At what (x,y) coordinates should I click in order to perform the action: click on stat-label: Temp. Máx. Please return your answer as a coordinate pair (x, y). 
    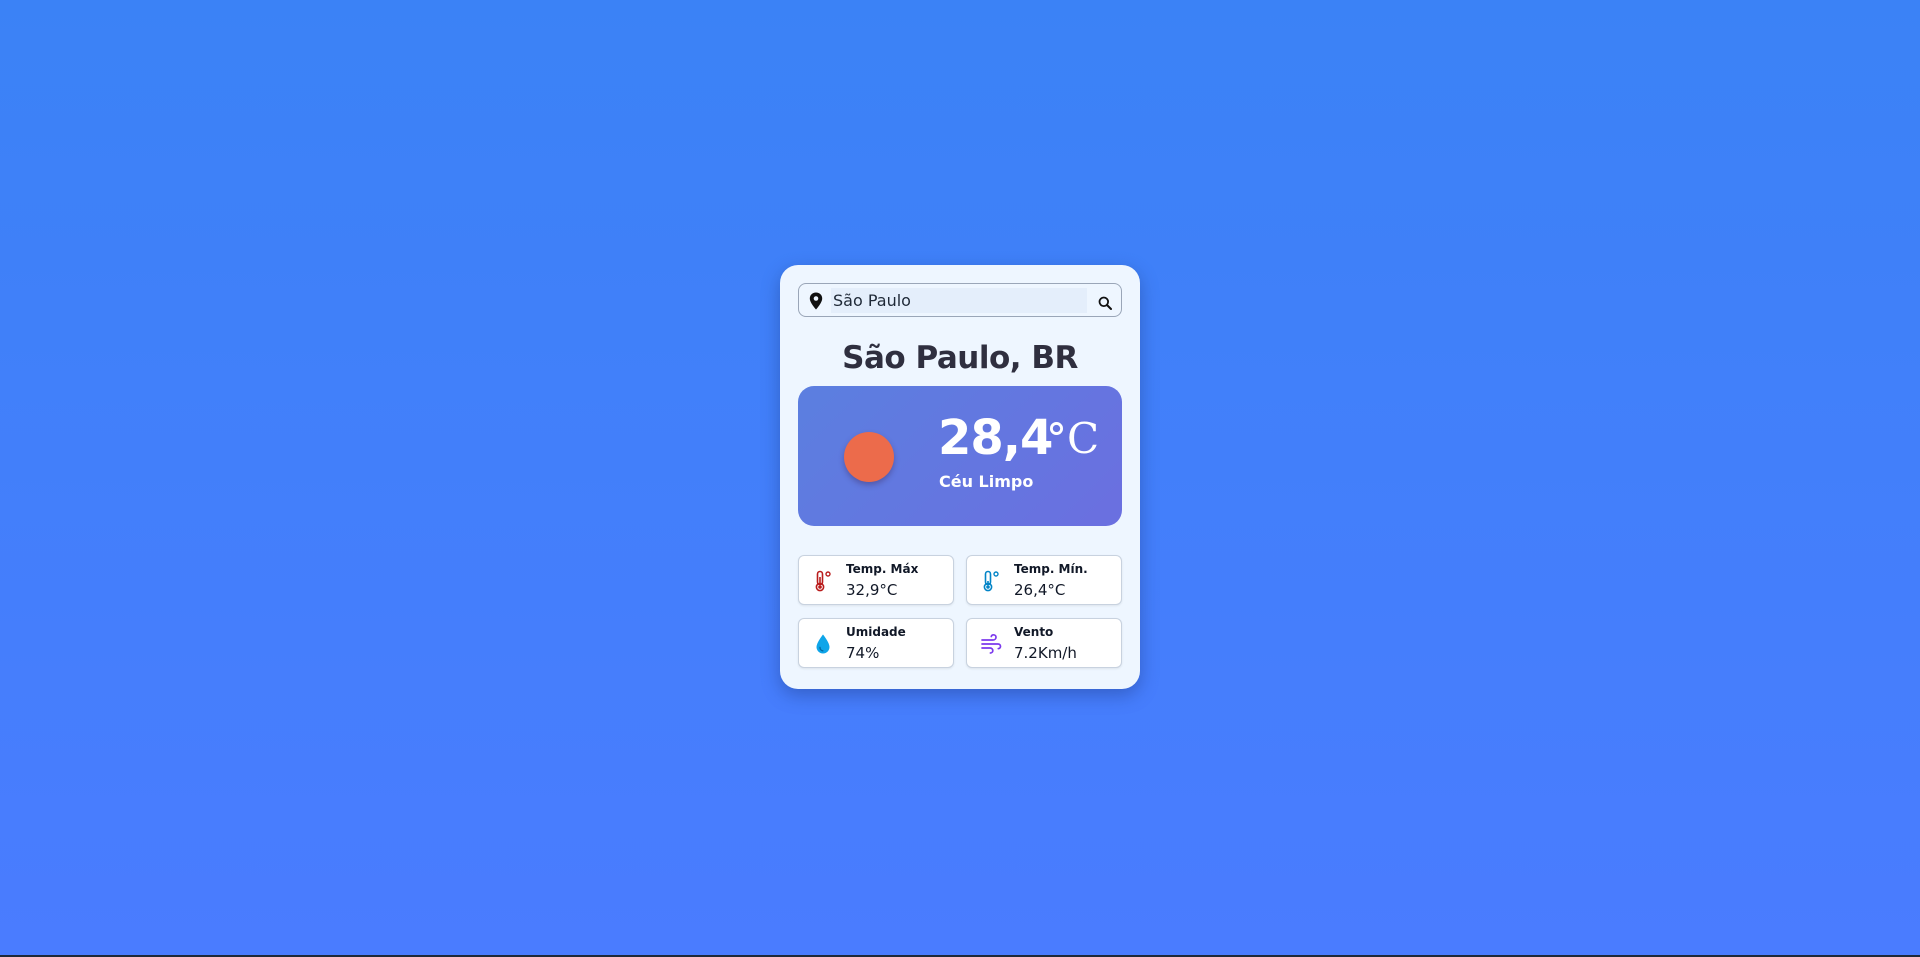
    Looking at the image, I should click on (882, 569).